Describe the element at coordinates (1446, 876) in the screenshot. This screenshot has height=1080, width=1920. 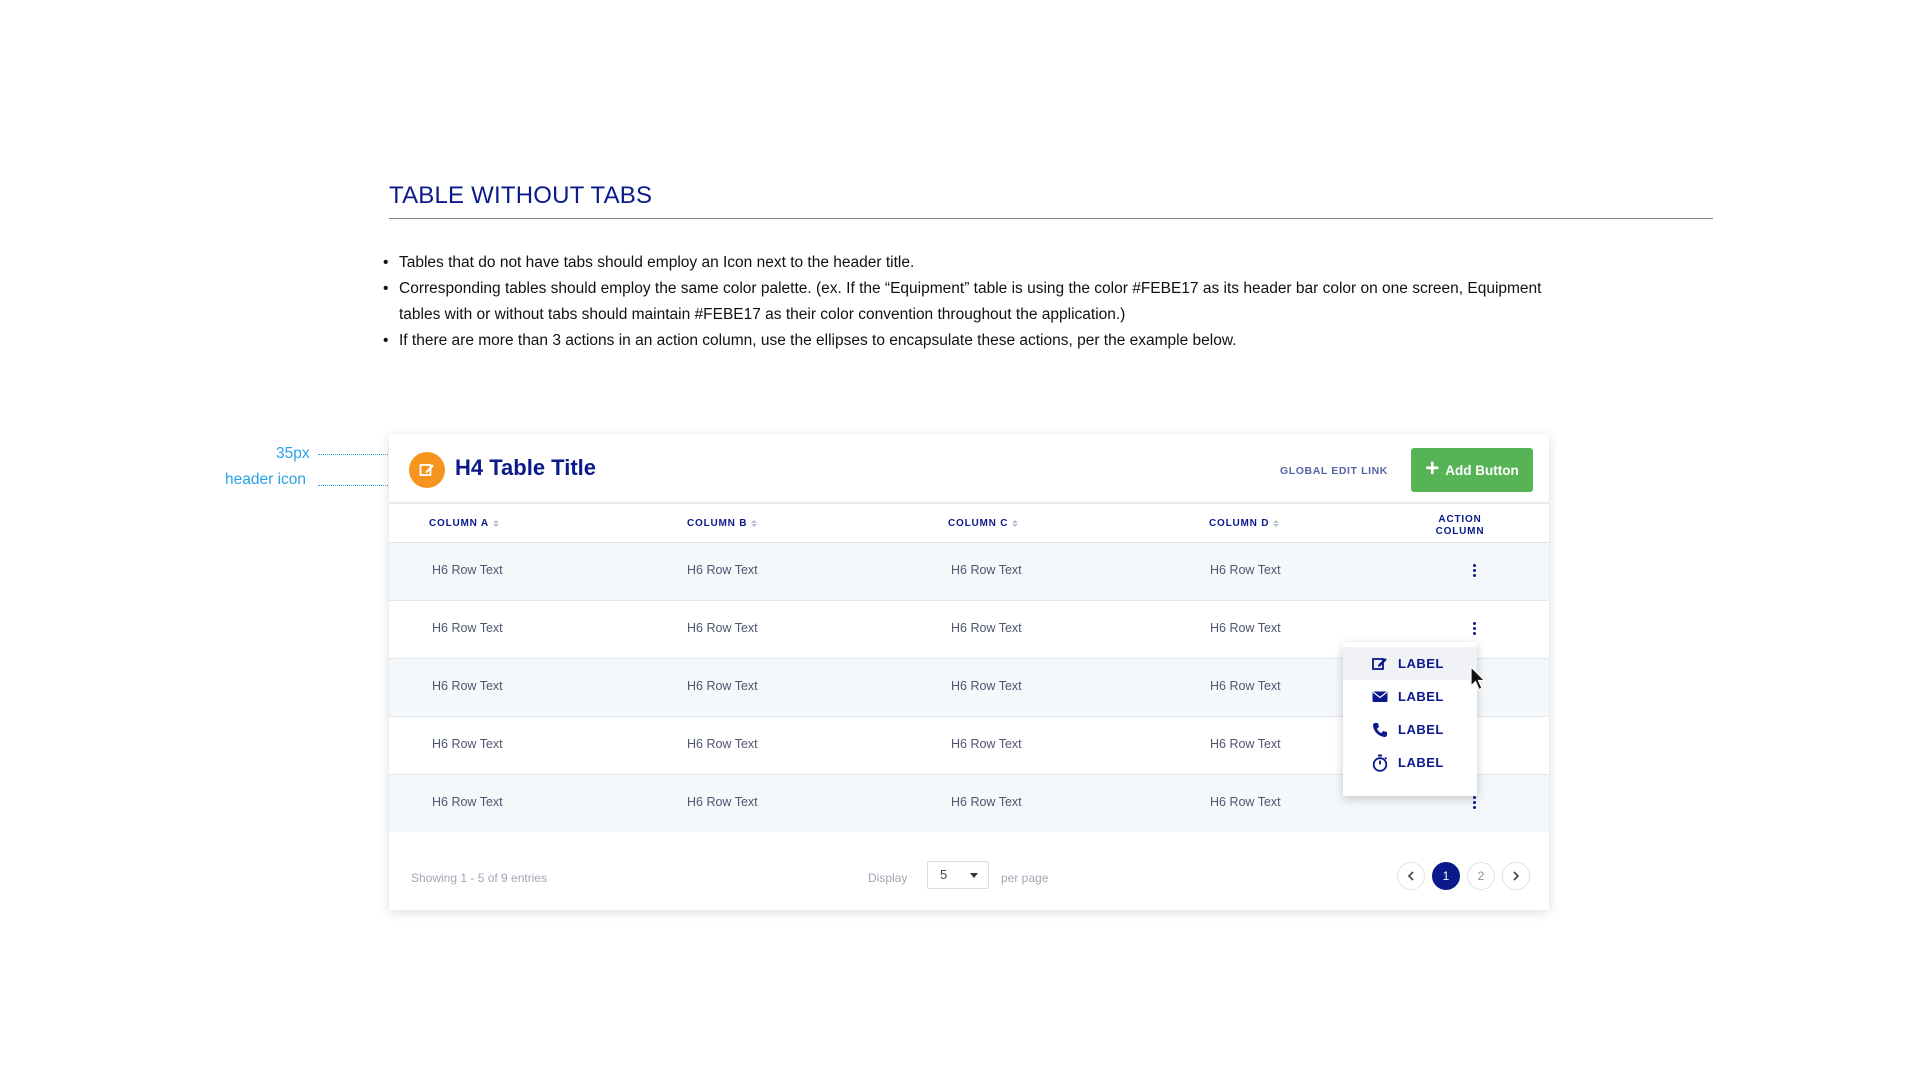
I see `page-button-1: 1` at that location.